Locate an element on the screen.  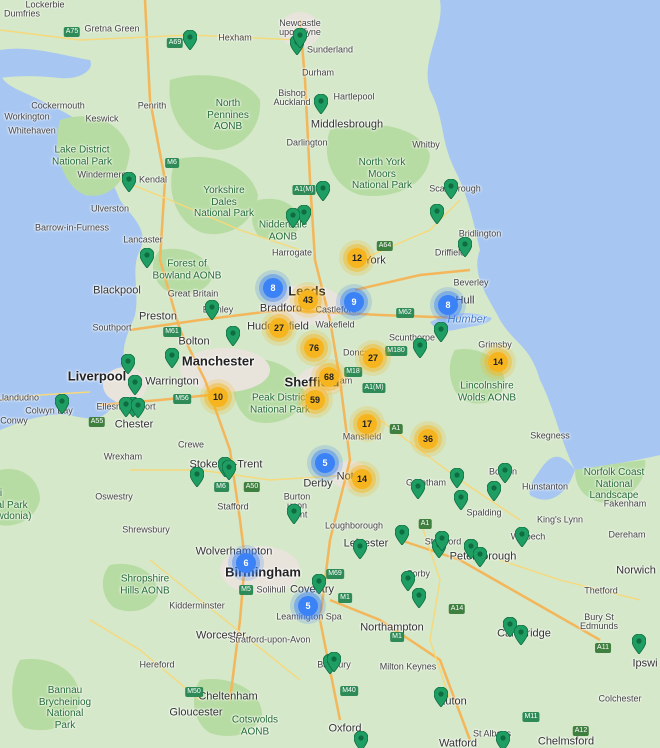
road-shield: A12 is located at coordinates (581, 731).